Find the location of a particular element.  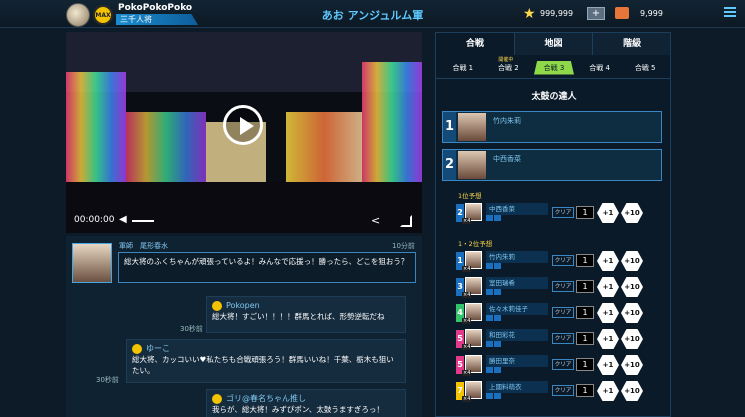

top-rank-row: 2 中西香菜 is located at coordinates (552, 165).